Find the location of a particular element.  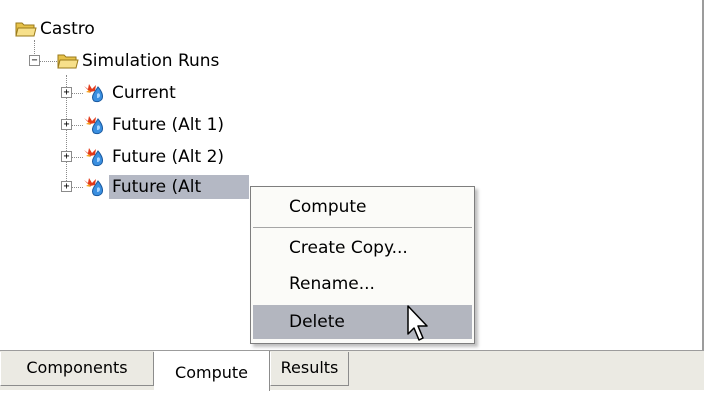

tree-node-run-future-alt-3: + Future (Alt is located at coordinates (154, 187).